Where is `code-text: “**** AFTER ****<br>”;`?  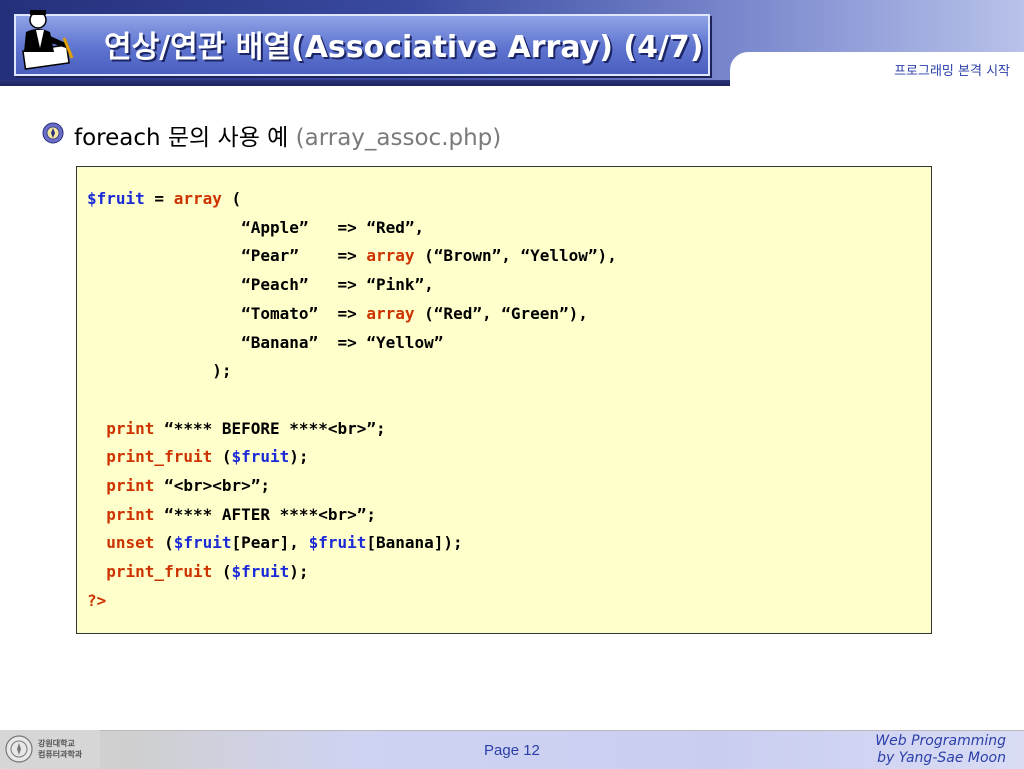 code-text: “**** AFTER ****<br>”; is located at coordinates (265, 514).